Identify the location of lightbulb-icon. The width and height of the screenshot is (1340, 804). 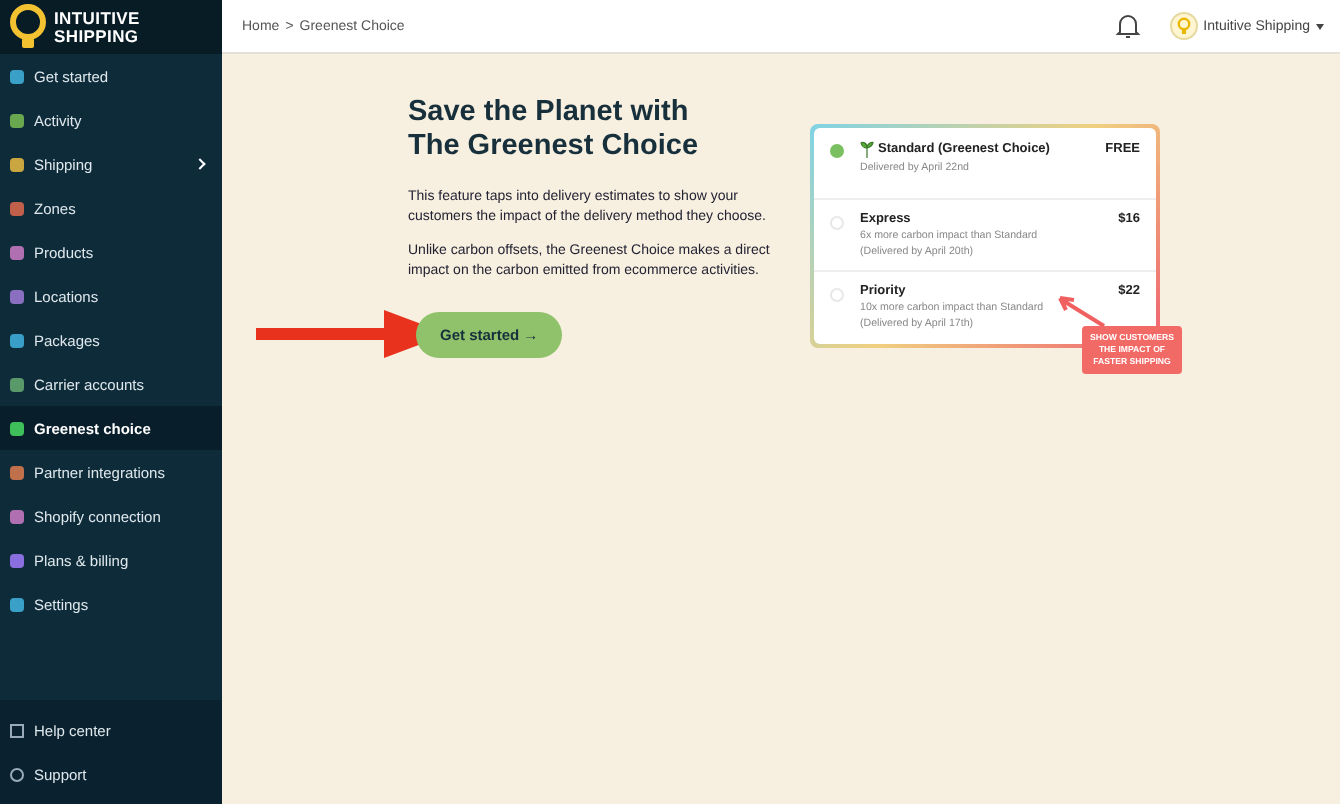
(1183, 26).